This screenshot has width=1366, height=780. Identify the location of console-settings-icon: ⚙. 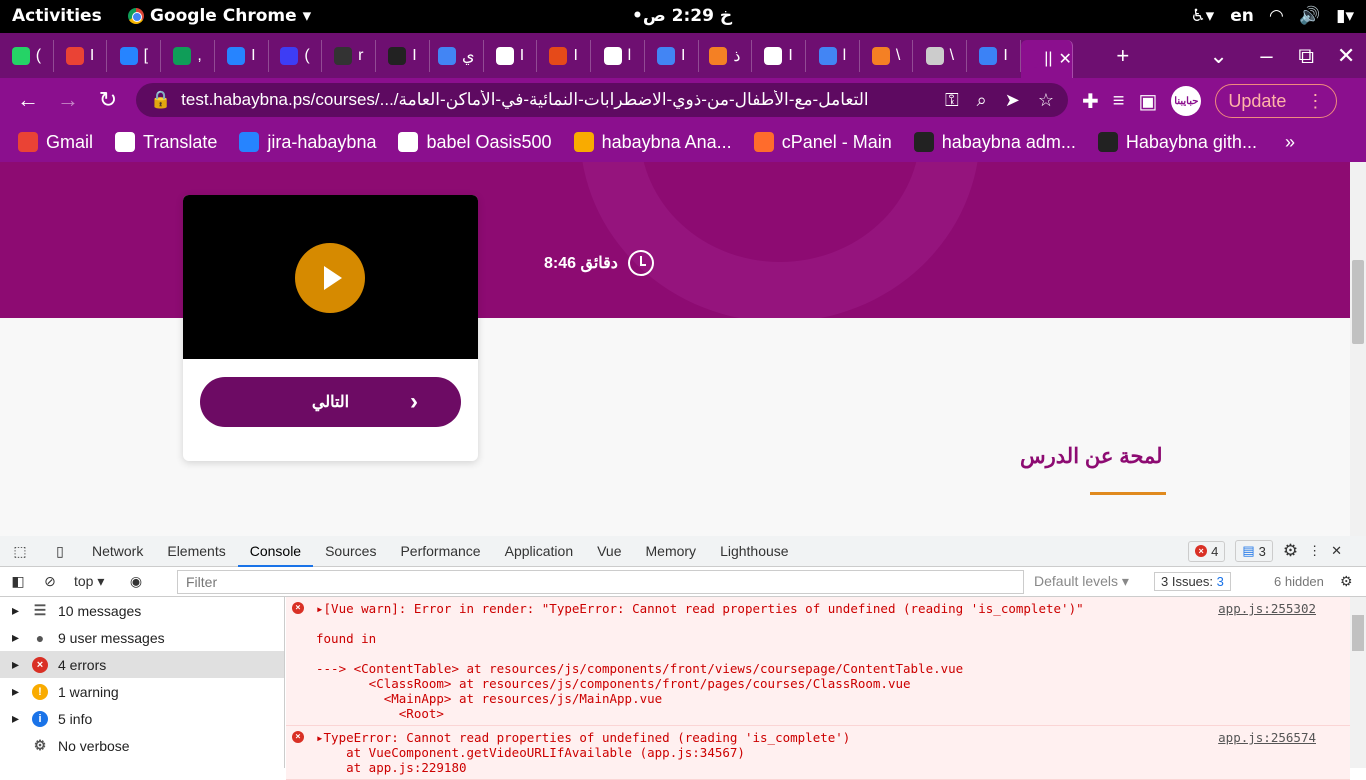
(1346, 581).